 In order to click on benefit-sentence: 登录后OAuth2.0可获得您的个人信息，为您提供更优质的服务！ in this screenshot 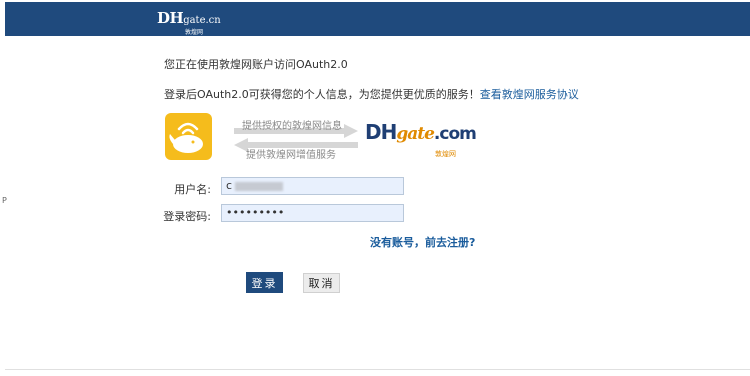, I will do `click(322, 94)`.